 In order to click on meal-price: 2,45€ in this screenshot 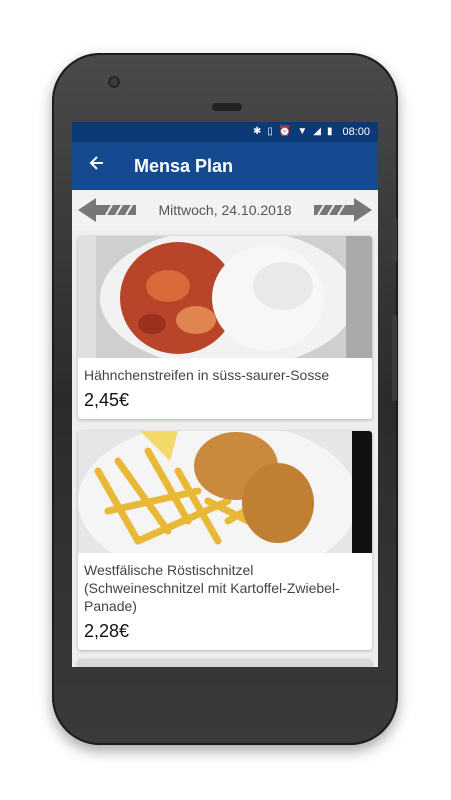, I will do `click(107, 400)`.